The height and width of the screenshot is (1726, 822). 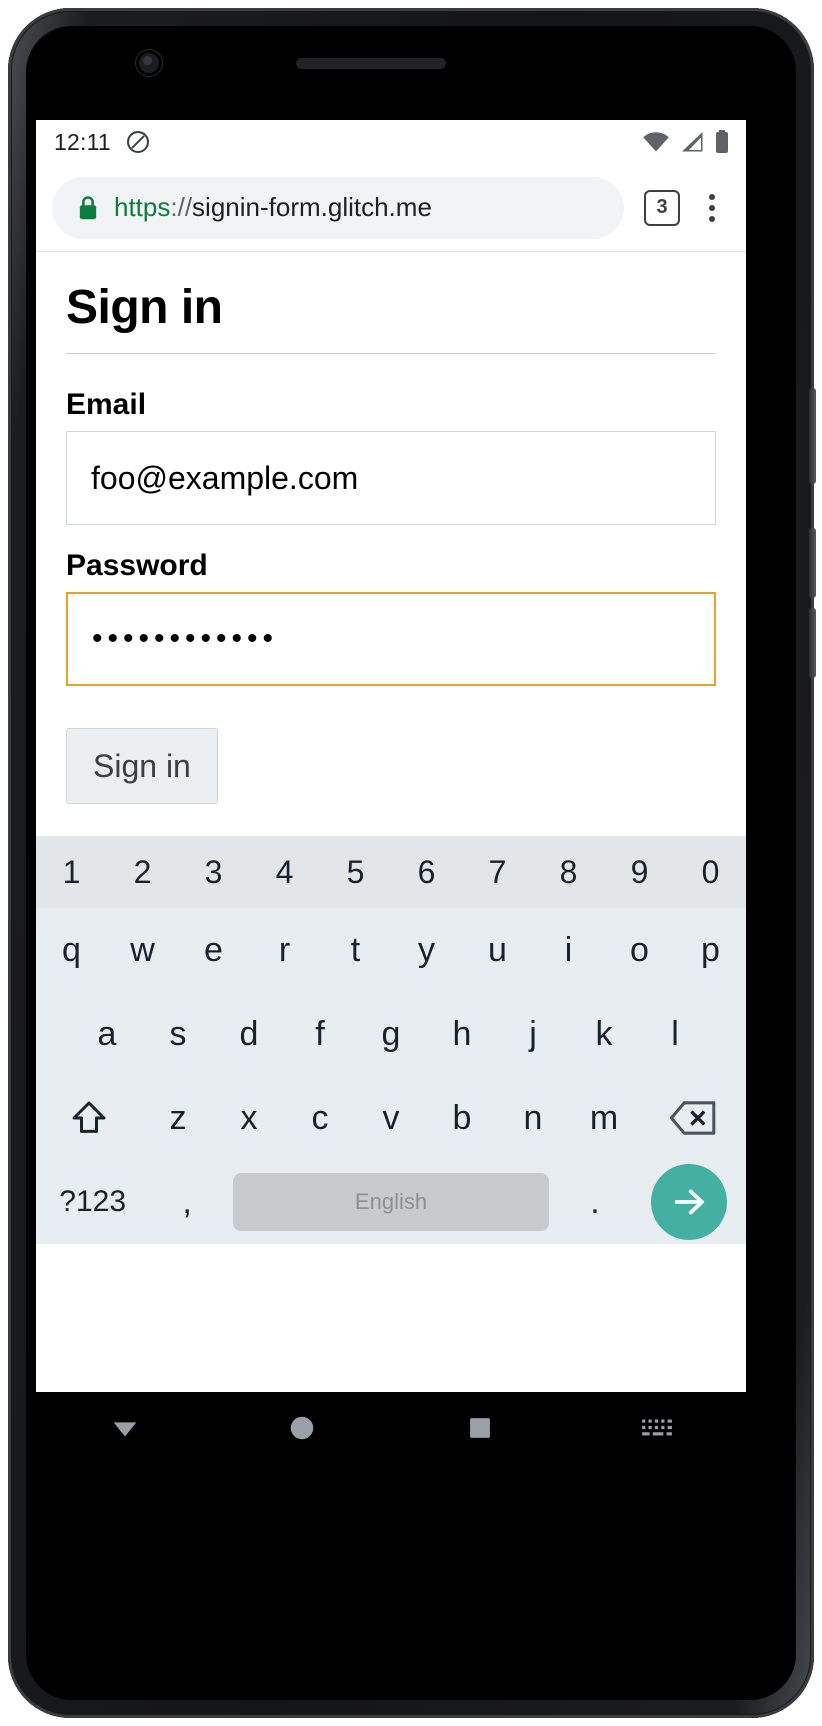 What do you see at coordinates (213, 950) in the screenshot?
I see `key-e: e` at bounding box center [213, 950].